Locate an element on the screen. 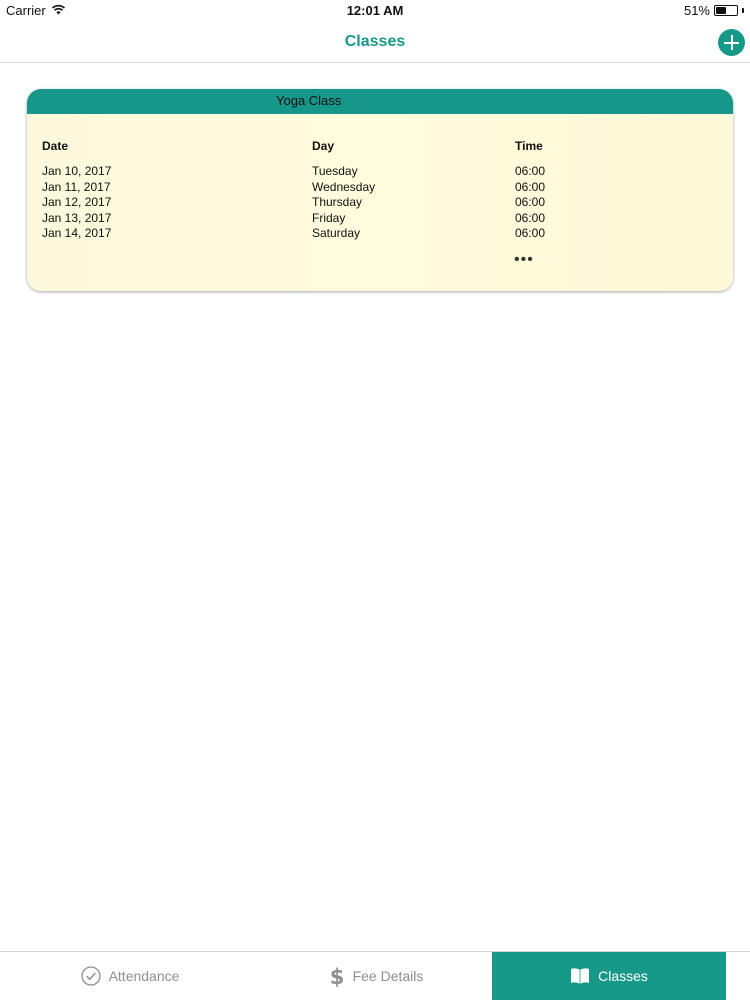 The width and height of the screenshot is (750, 1000). row-day: Saturday is located at coordinates (336, 233).